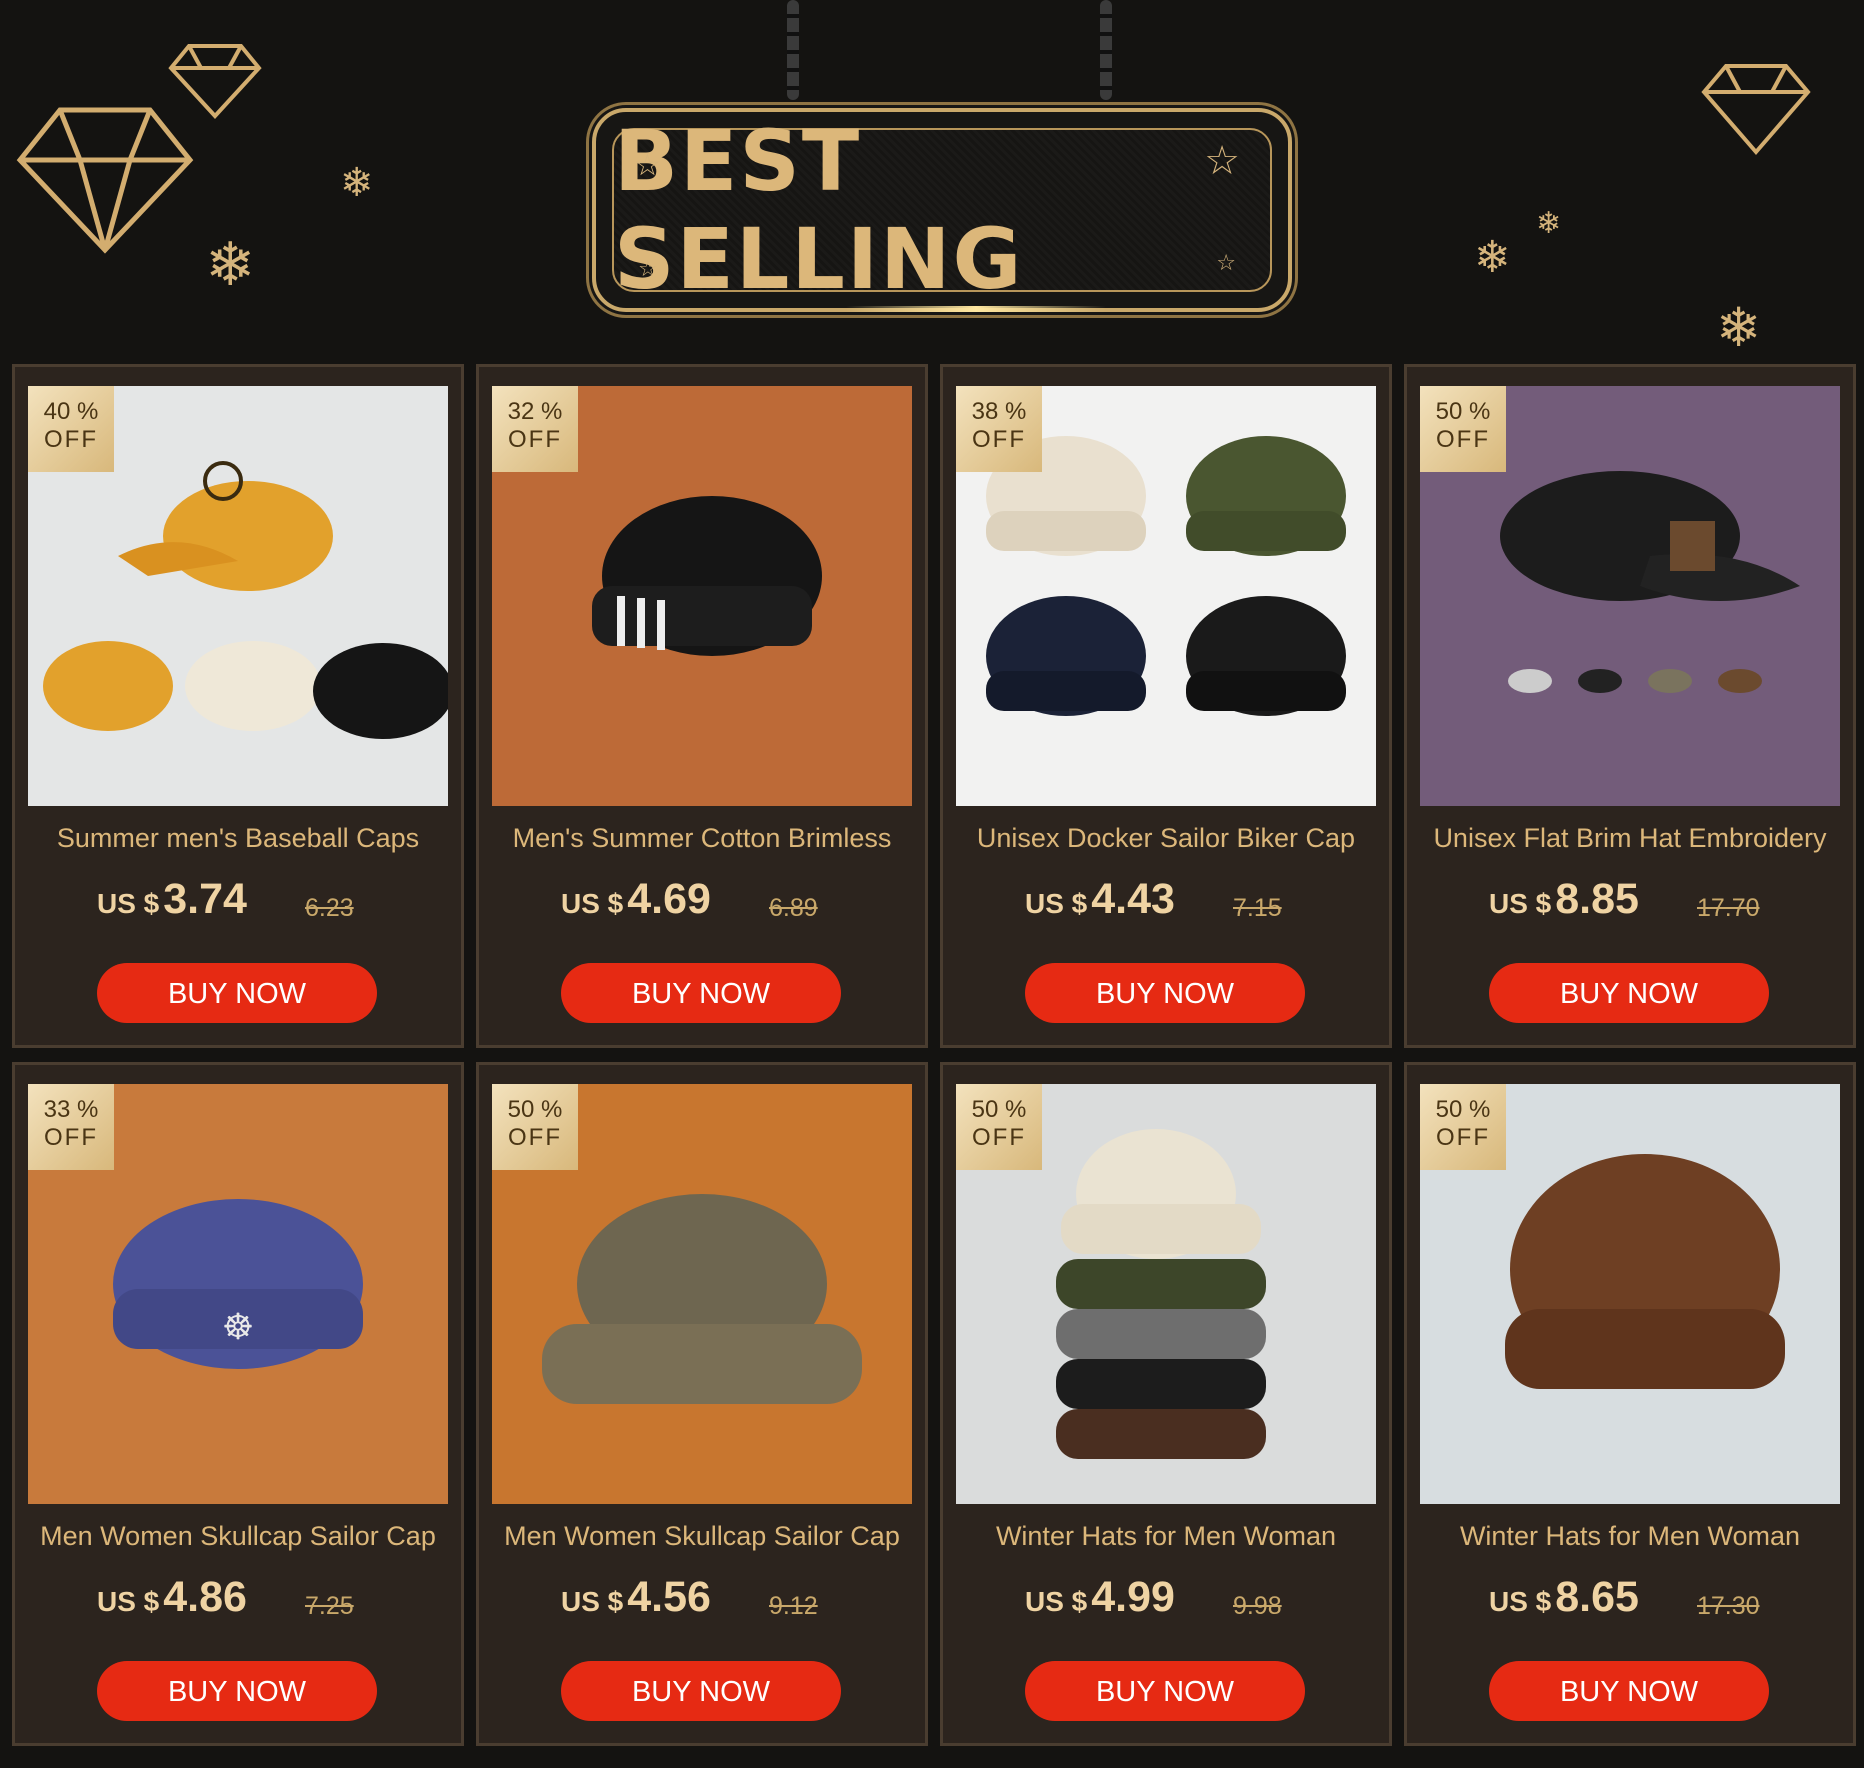 Image resolution: width=1864 pixels, height=1768 pixels. Describe the element at coordinates (1756, 110) in the screenshot. I see `diamond-ornament-right-icon` at that location.